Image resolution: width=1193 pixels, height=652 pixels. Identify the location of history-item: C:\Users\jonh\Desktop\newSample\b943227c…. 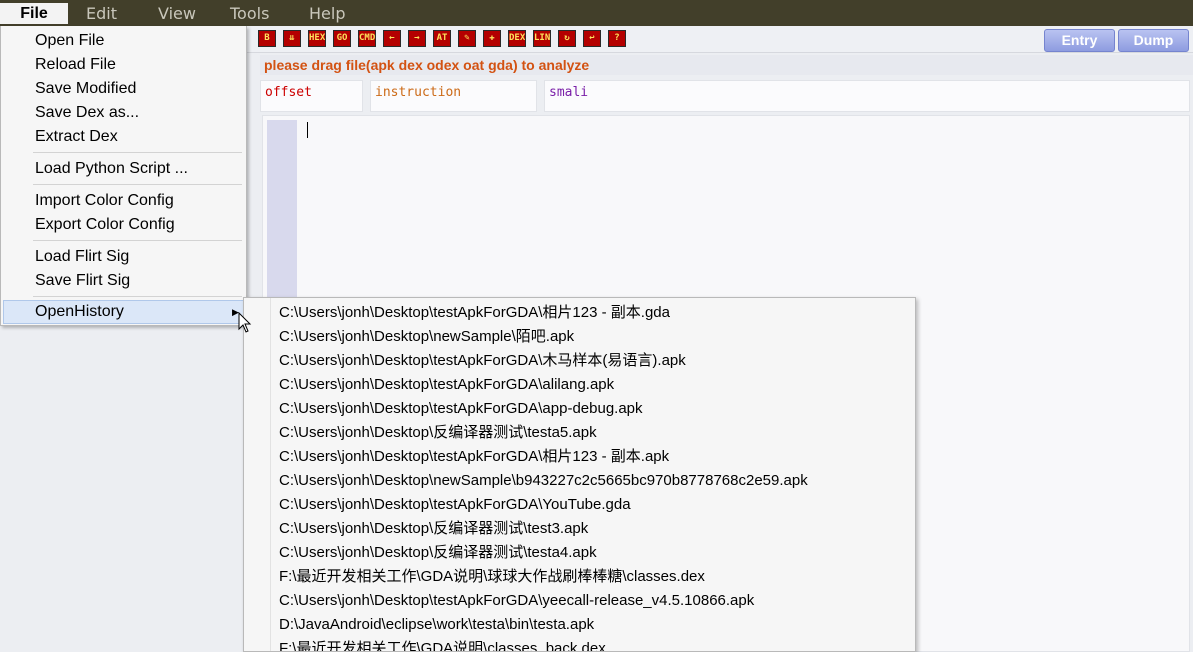
(543, 481).